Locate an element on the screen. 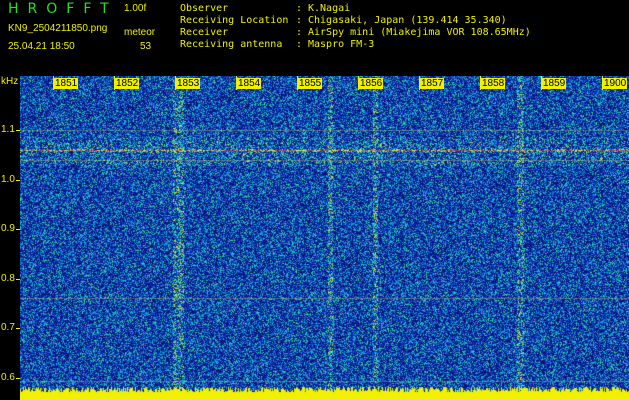 Image resolution: width=629 pixels, height=400 pixels. x-tick-label: 1900 is located at coordinates (615, 83).